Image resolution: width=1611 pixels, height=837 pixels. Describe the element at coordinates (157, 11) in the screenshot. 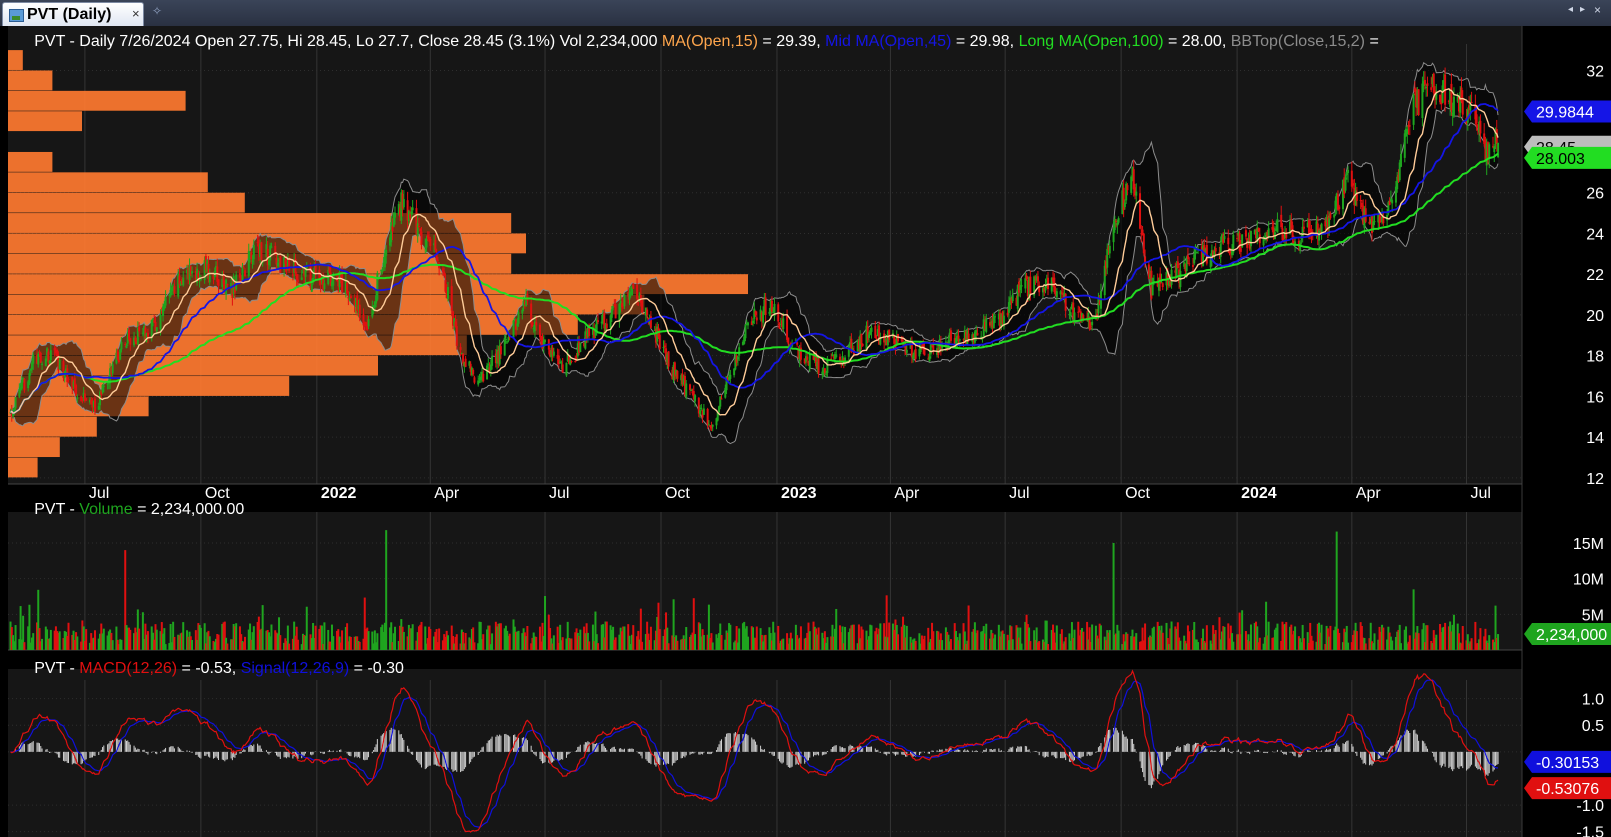

I see `new-tab-icon: ✧` at that location.